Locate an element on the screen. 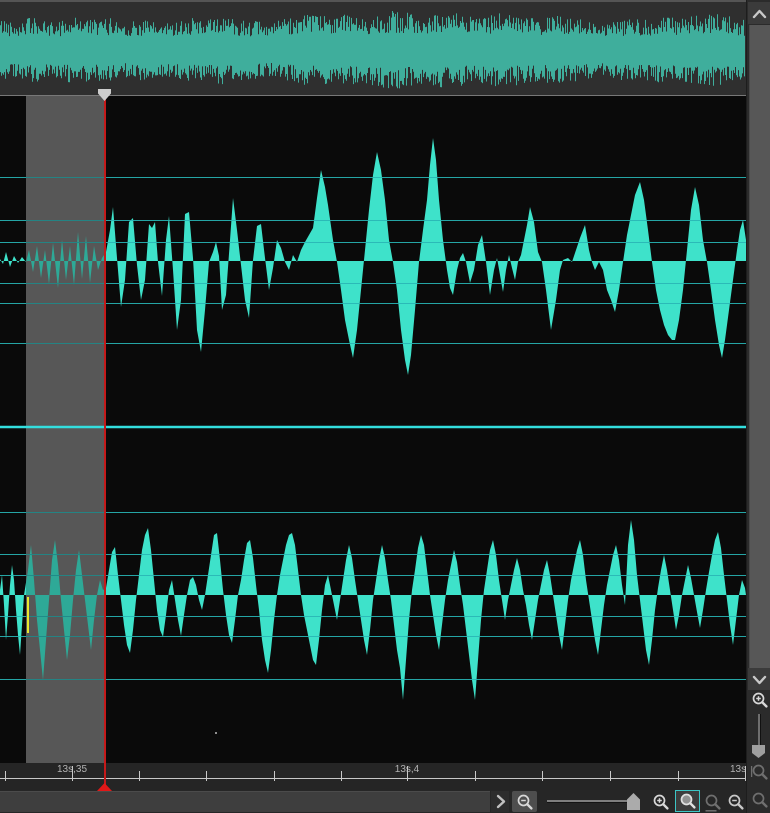  playhead-line is located at coordinates (105, 443).